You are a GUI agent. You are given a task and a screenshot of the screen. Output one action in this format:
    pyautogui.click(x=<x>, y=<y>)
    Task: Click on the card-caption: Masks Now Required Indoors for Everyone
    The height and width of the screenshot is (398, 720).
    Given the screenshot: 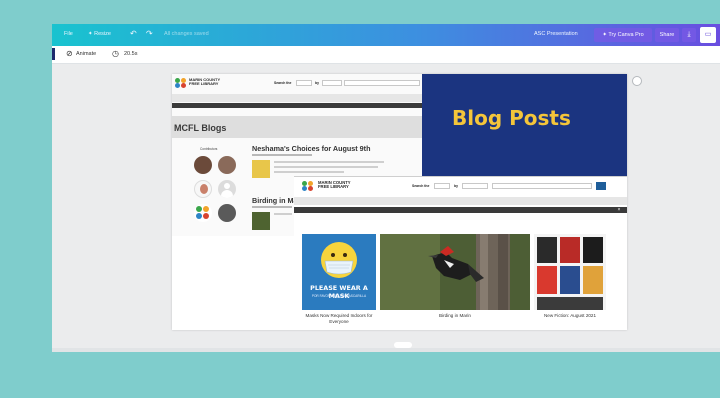 What is the action you would take?
    pyautogui.click(x=339, y=318)
    